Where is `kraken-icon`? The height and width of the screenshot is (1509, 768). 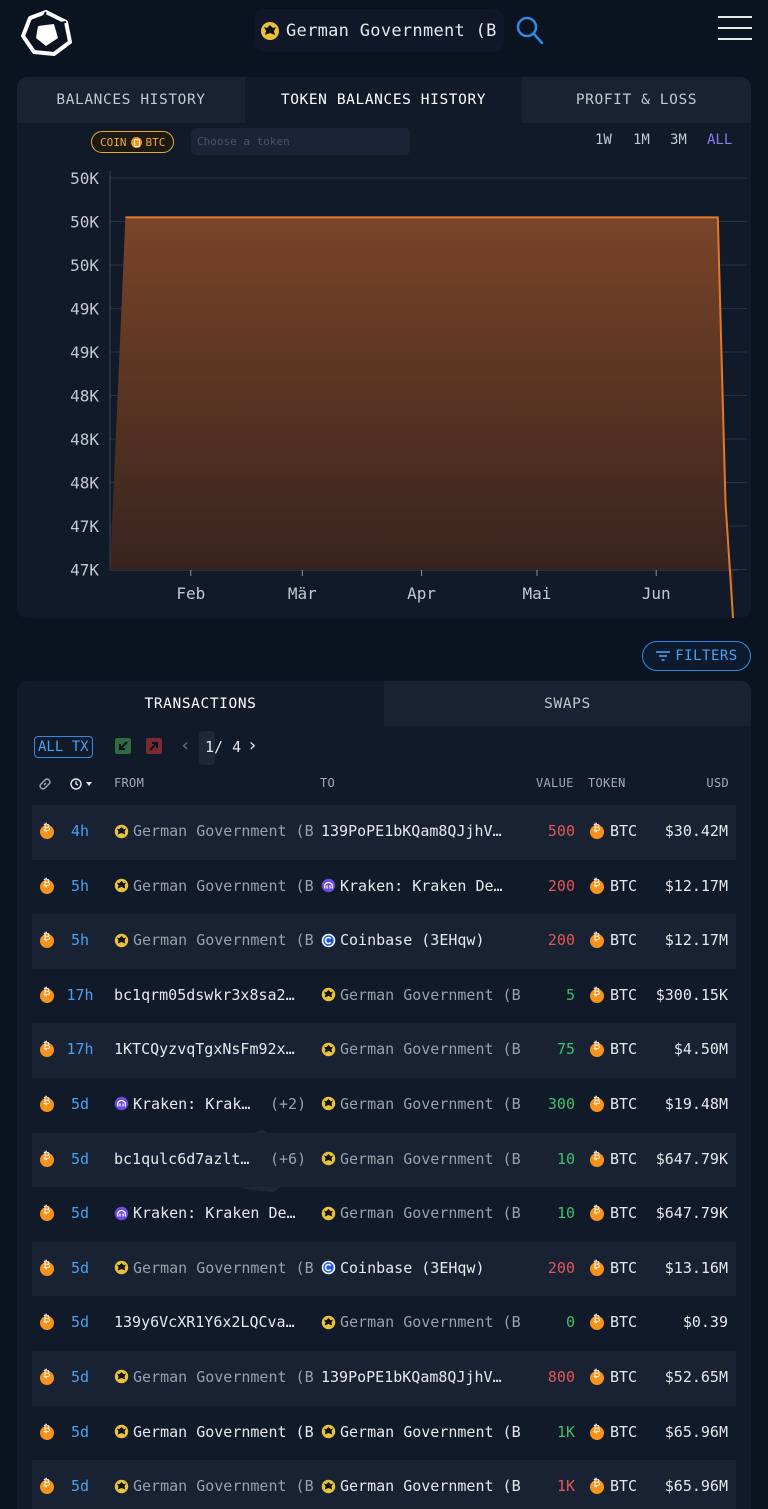
kraken-icon is located at coordinates (121, 1104).